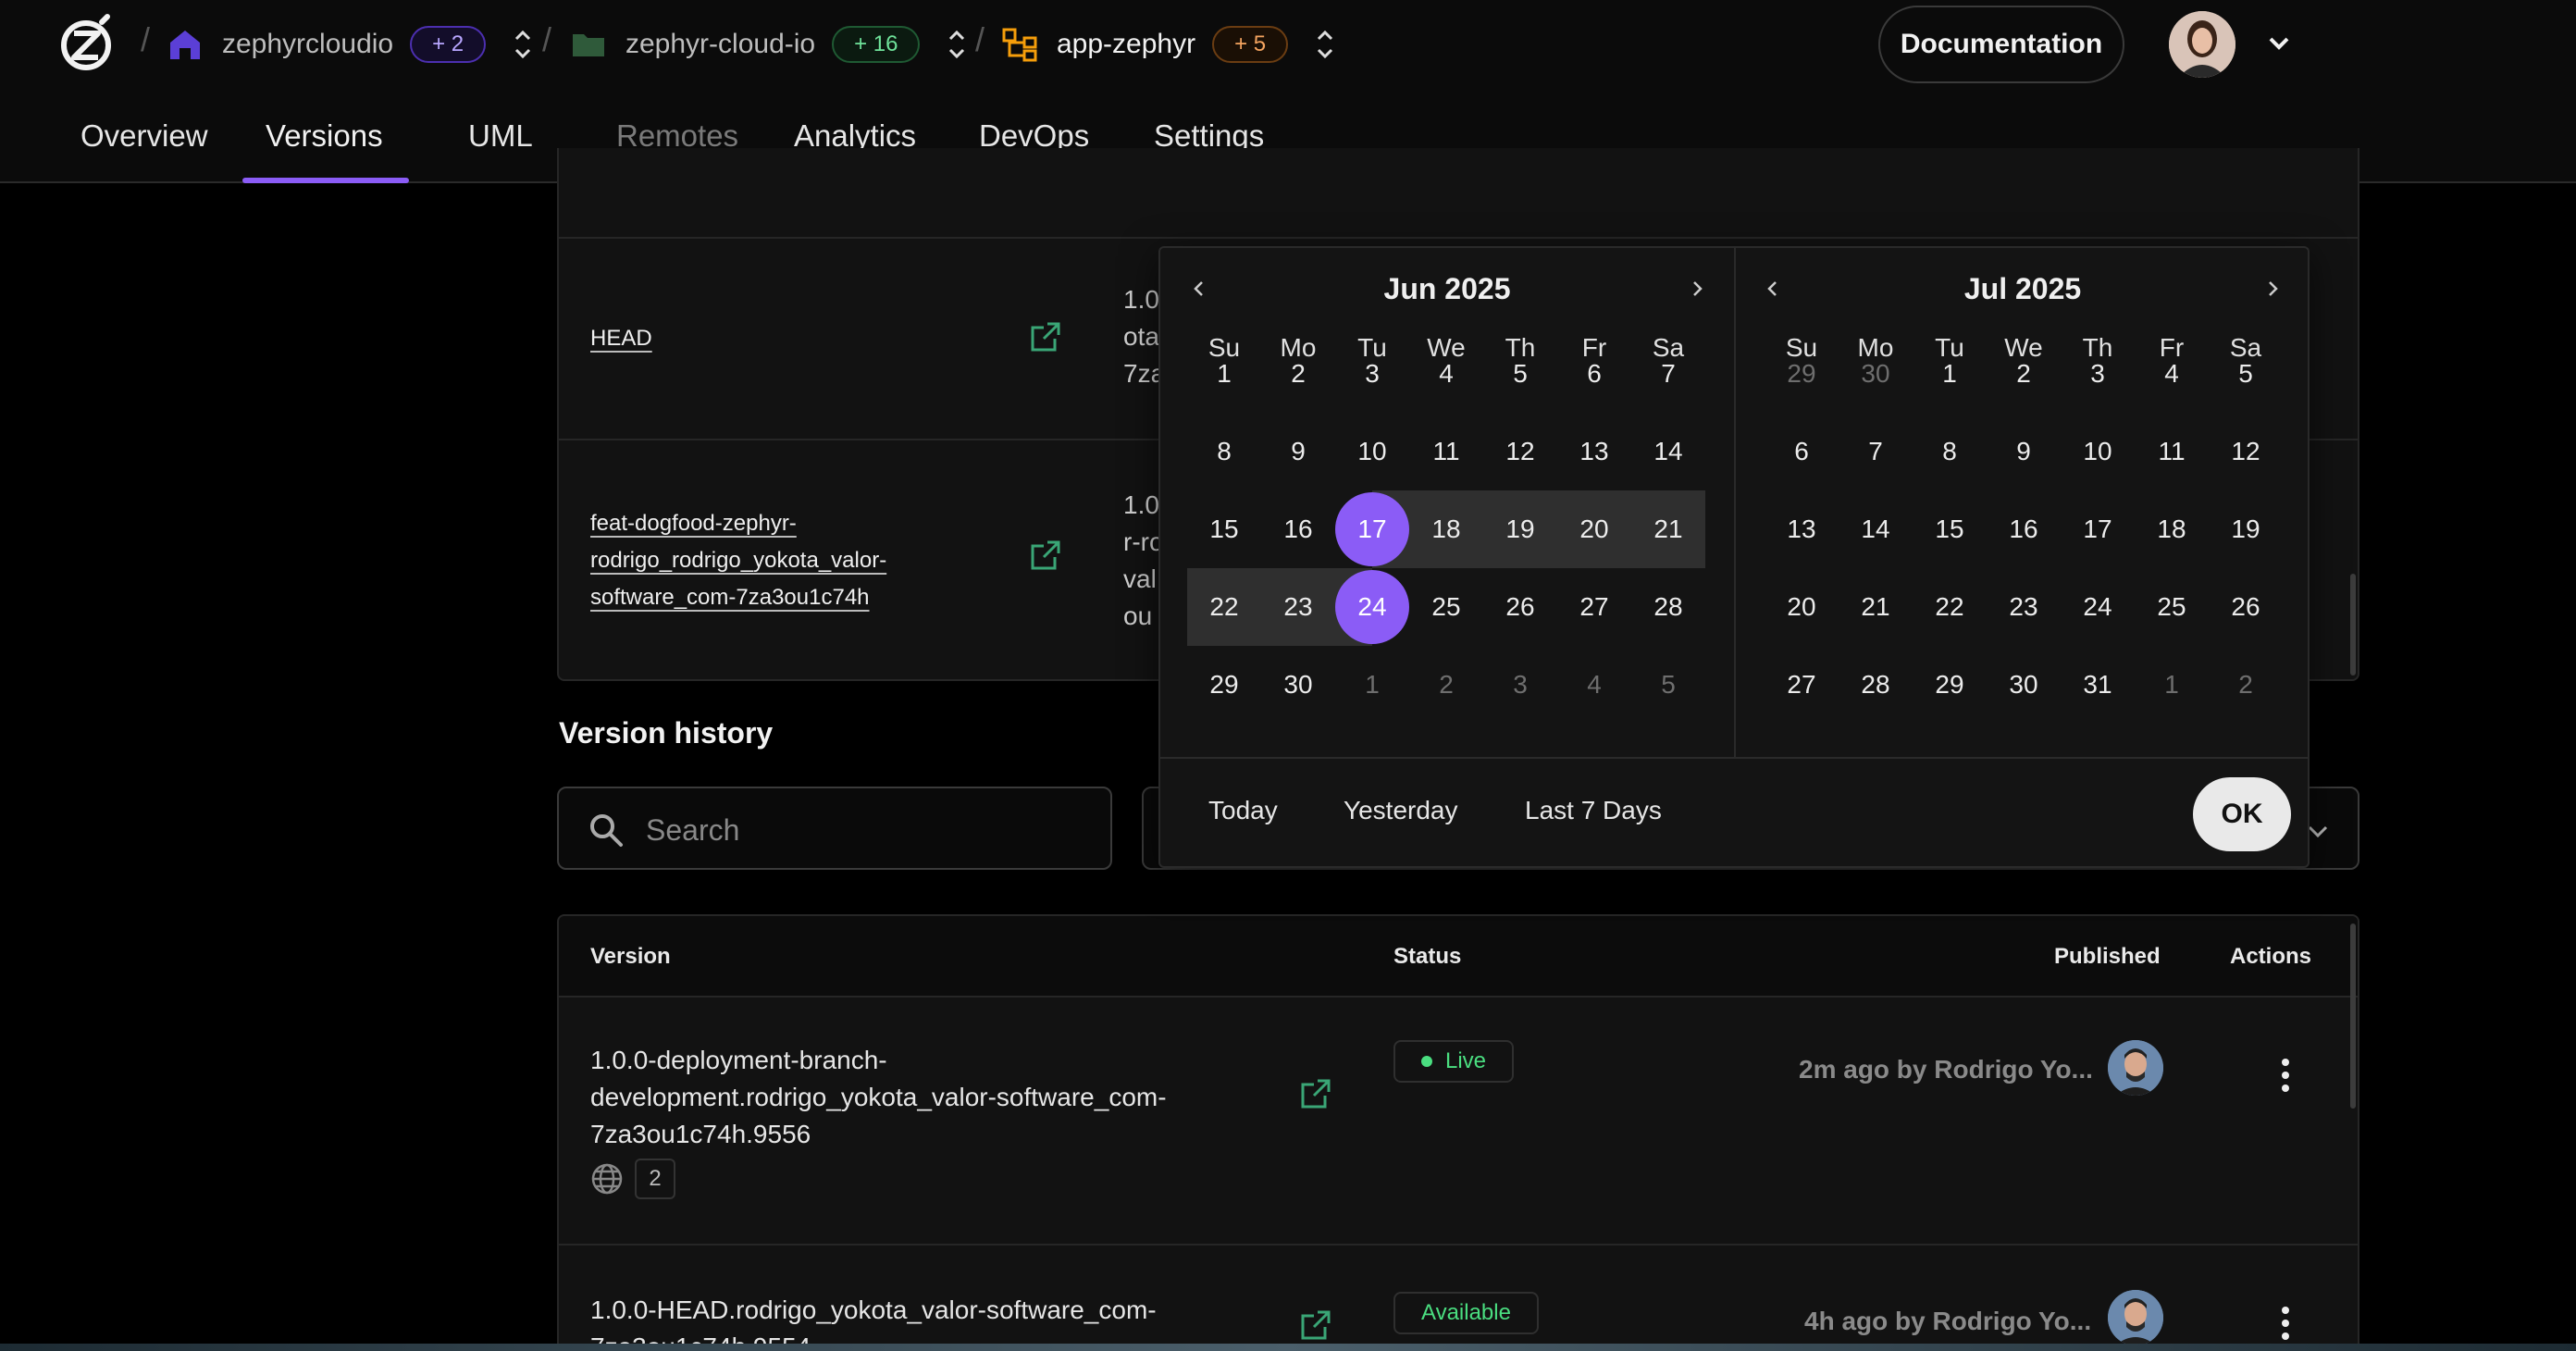  What do you see at coordinates (2279, 43) in the screenshot?
I see `chevron-down-icon` at bounding box center [2279, 43].